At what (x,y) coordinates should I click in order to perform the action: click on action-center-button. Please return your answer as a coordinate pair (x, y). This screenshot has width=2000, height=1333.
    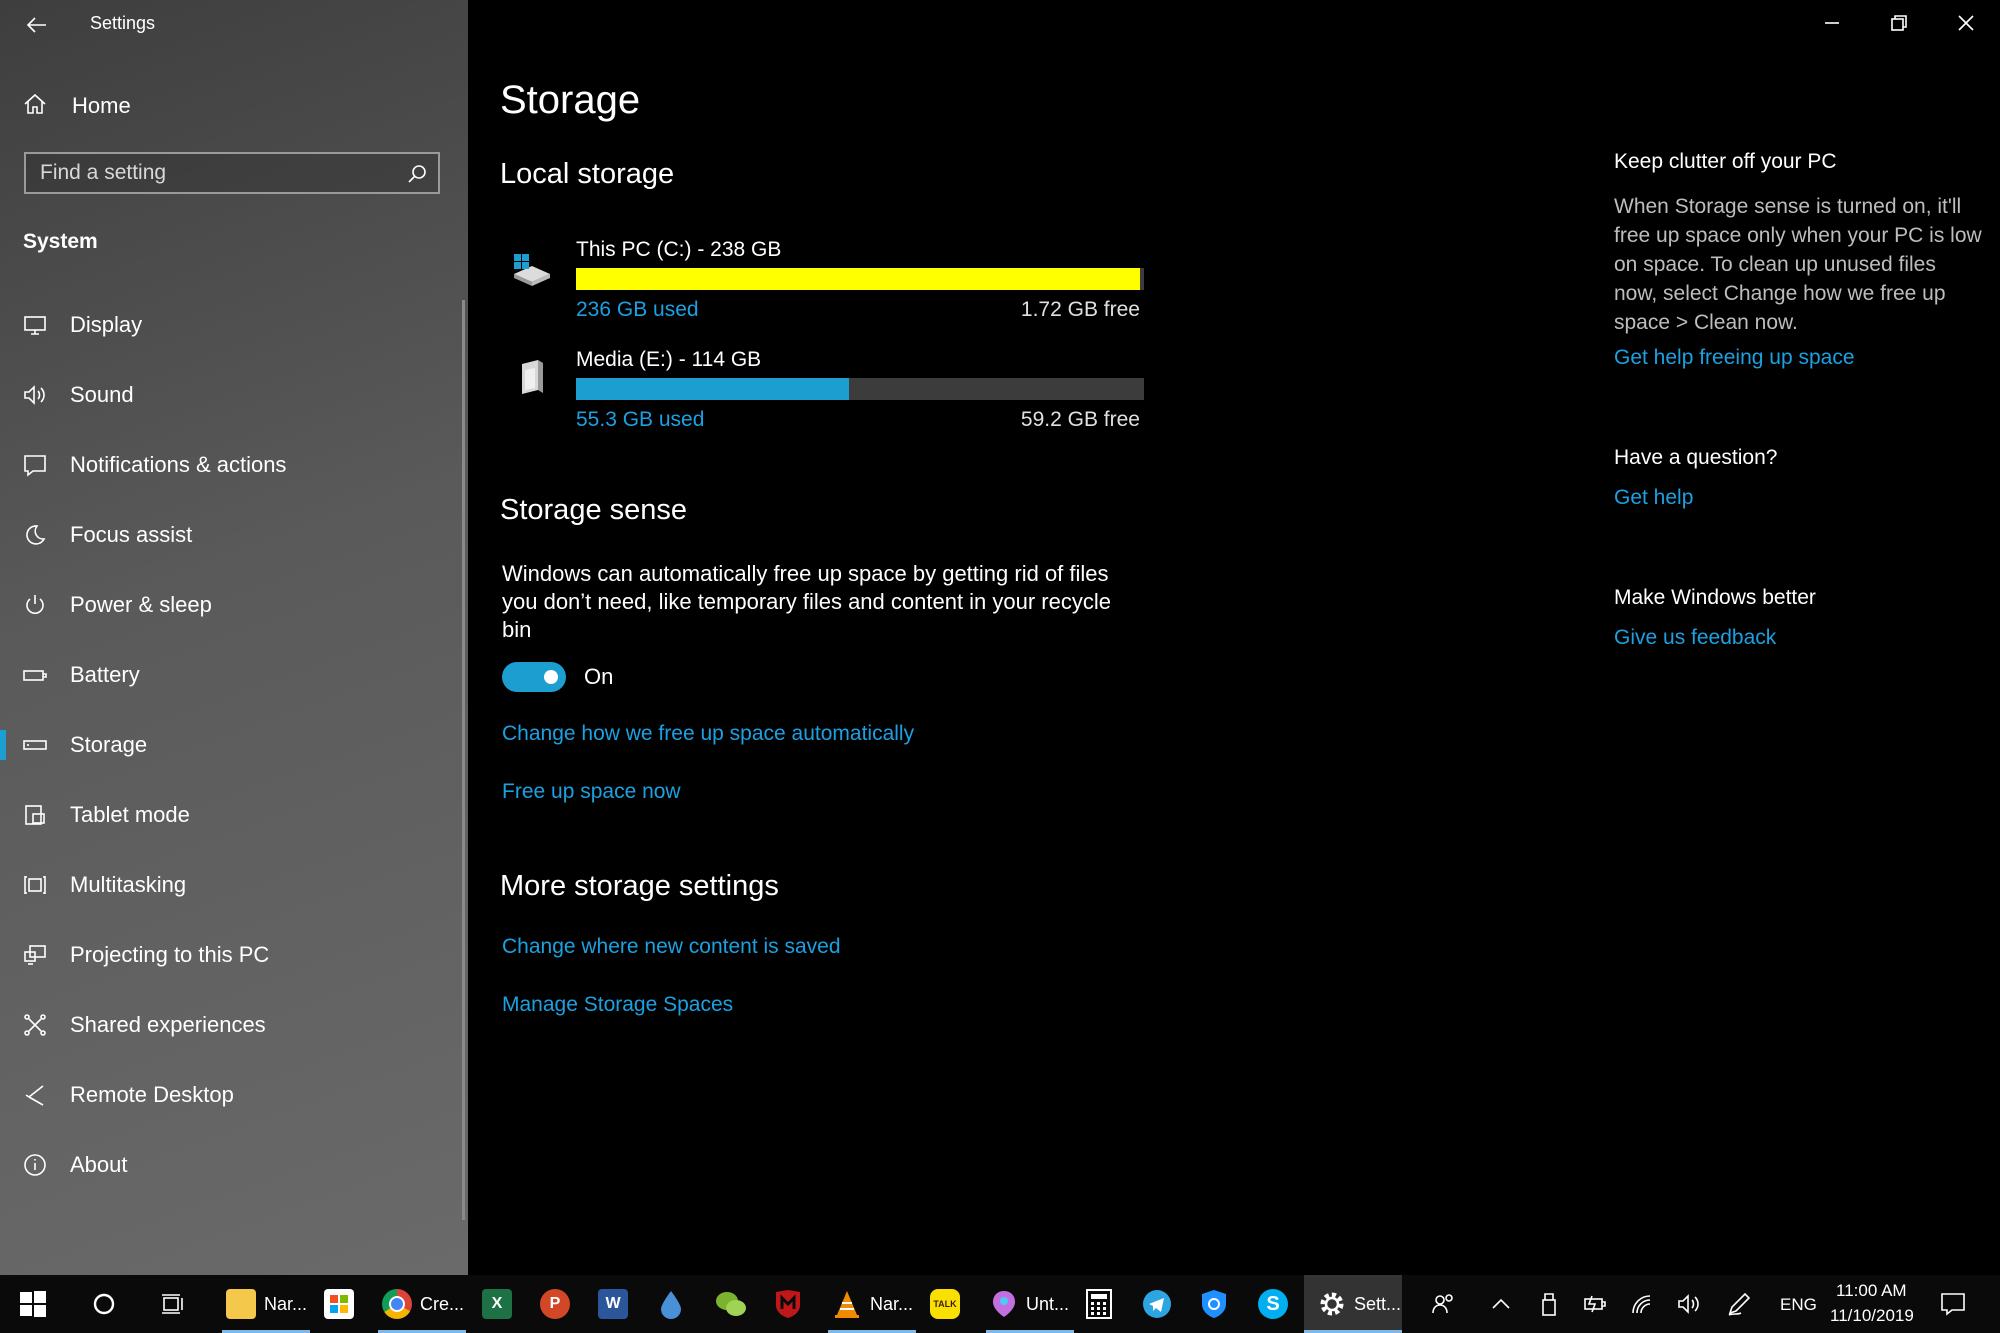
    Looking at the image, I should click on (1953, 1304).